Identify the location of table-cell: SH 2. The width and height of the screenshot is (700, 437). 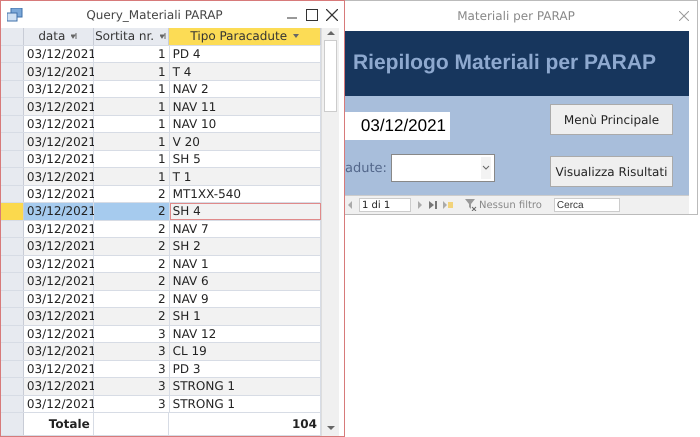
(245, 246).